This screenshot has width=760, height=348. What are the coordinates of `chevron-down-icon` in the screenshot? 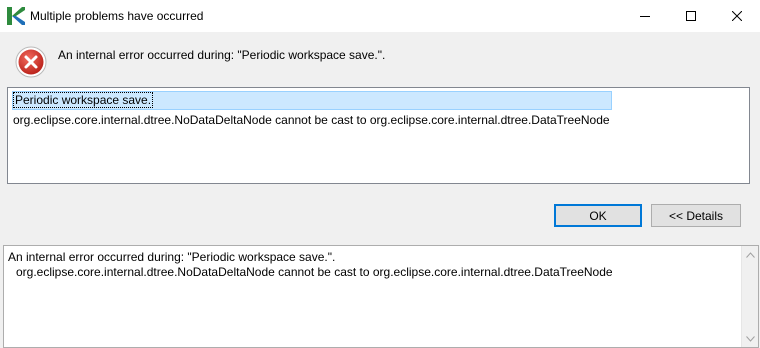 It's located at (750, 338).